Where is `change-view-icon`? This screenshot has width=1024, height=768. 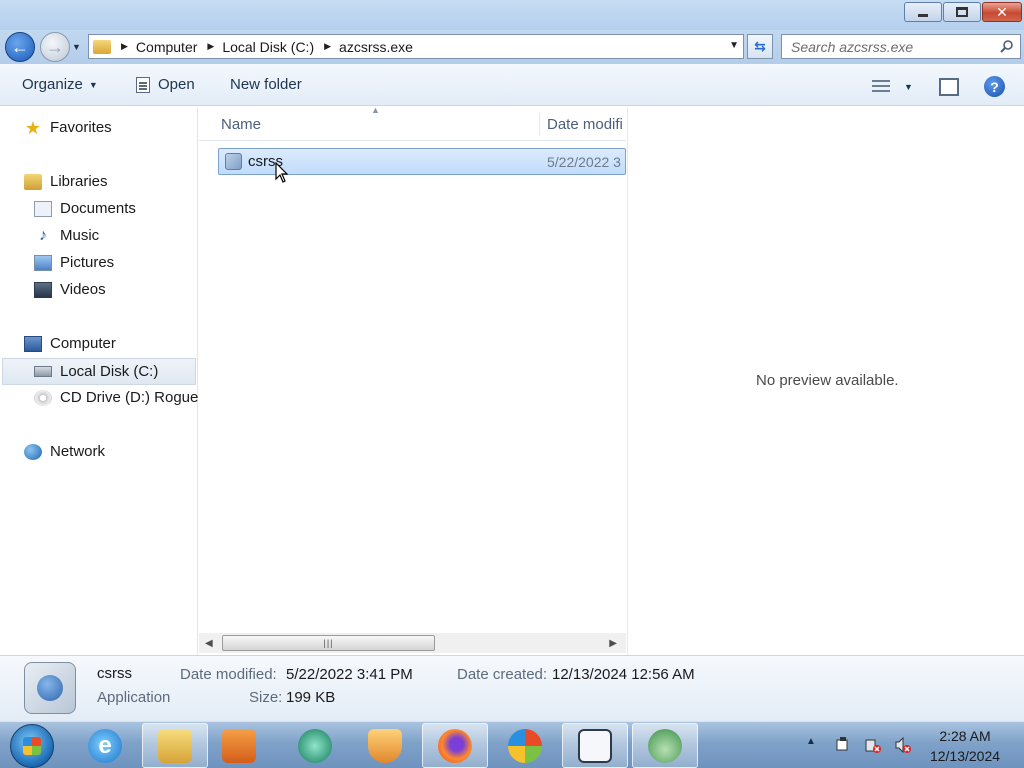
change-view-icon is located at coordinates (881, 86).